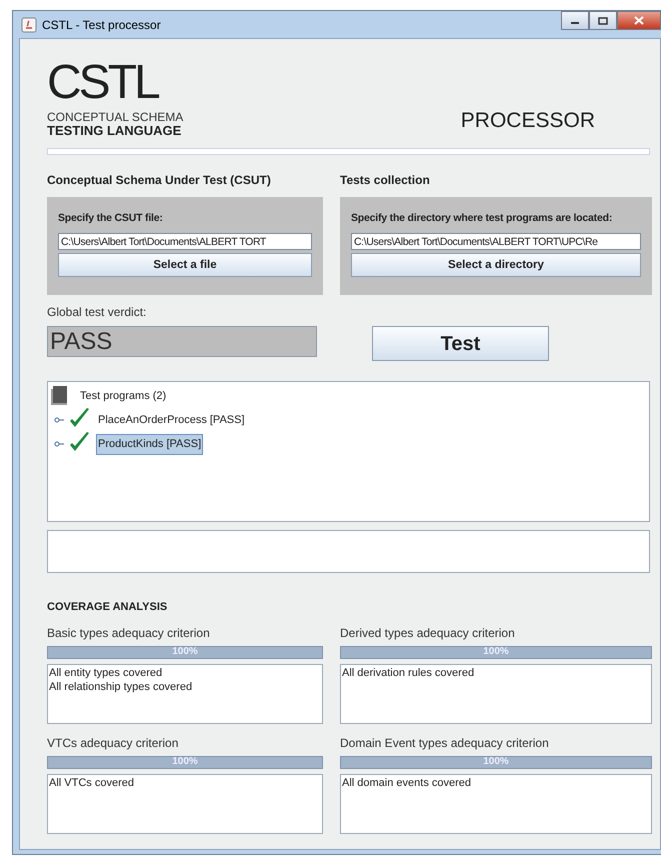  Describe the element at coordinates (106, 673) in the screenshot. I see `result-line: All entity types covered` at that location.